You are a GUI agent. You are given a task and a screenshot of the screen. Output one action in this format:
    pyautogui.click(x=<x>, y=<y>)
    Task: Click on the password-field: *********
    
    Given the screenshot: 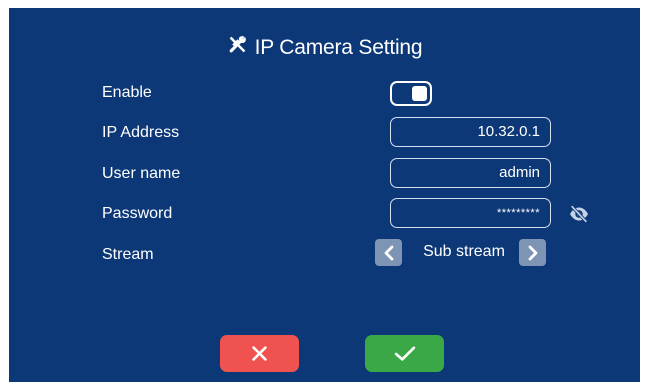 What is the action you would take?
    pyautogui.click(x=470, y=213)
    